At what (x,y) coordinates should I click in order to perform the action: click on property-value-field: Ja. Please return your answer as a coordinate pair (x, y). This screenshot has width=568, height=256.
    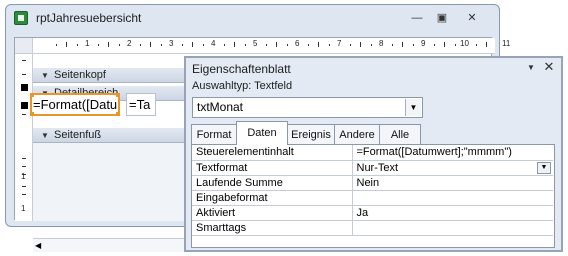
    Looking at the image, I should click on (452, 213).